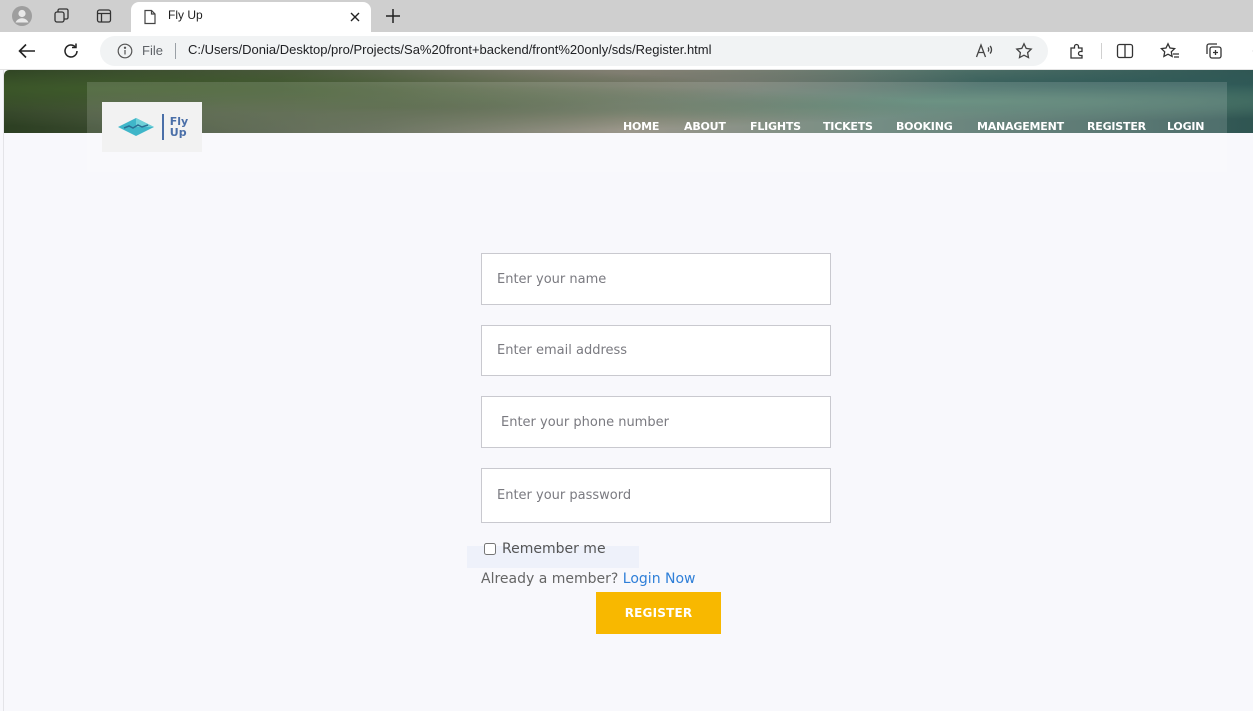 The image size is (1253, 711). Describe the element at coordinates (152, 50) in the screenshot. I see `scheme-label: File` at that location.